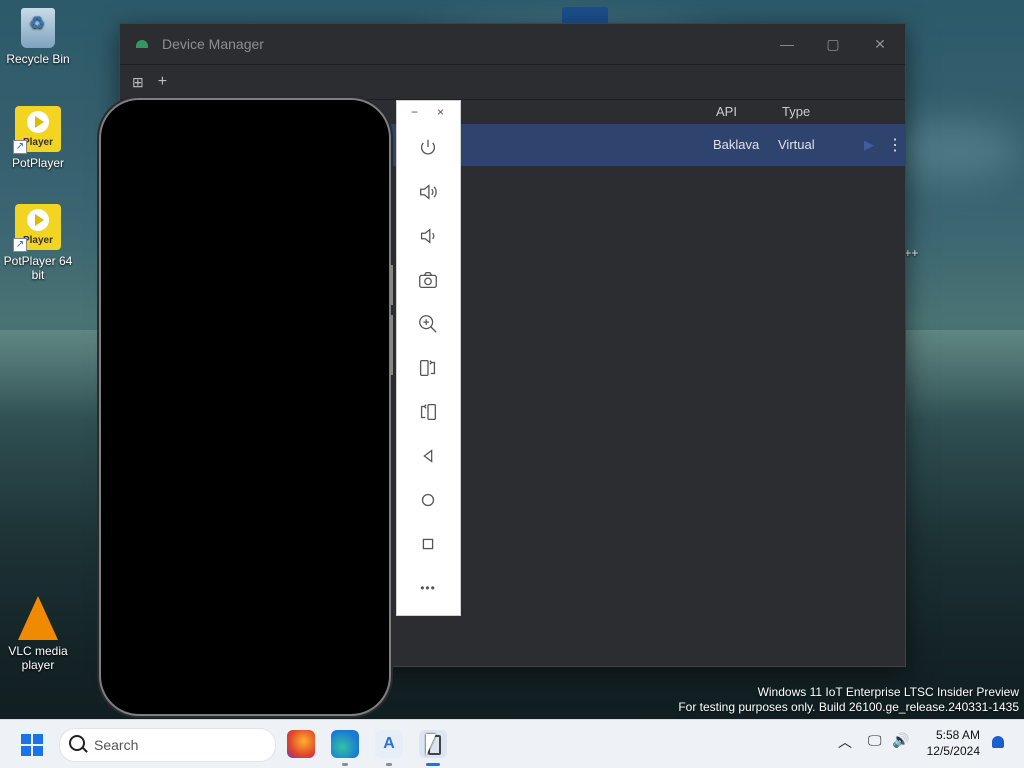  What do you see at coordinates (38, 658) in the screenshot?
I see `desktop-icon-label: VLC media player` at bounding box center [38, 658].